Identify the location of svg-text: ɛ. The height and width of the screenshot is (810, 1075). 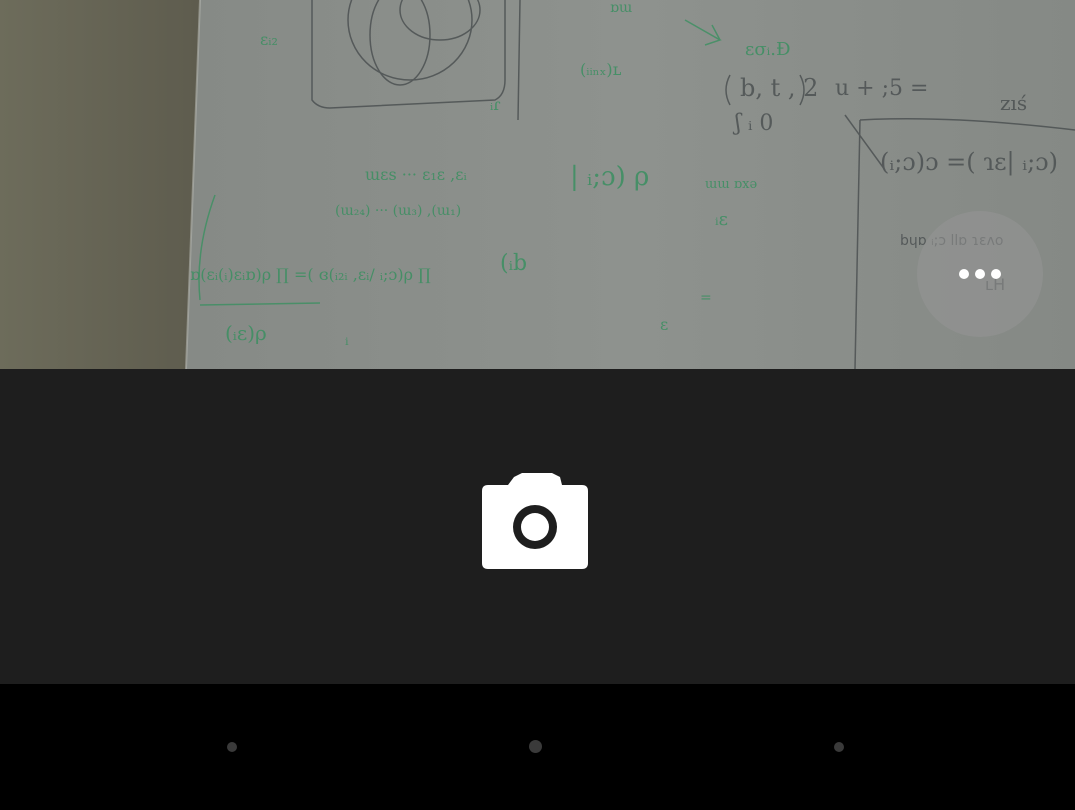
(664, 324).